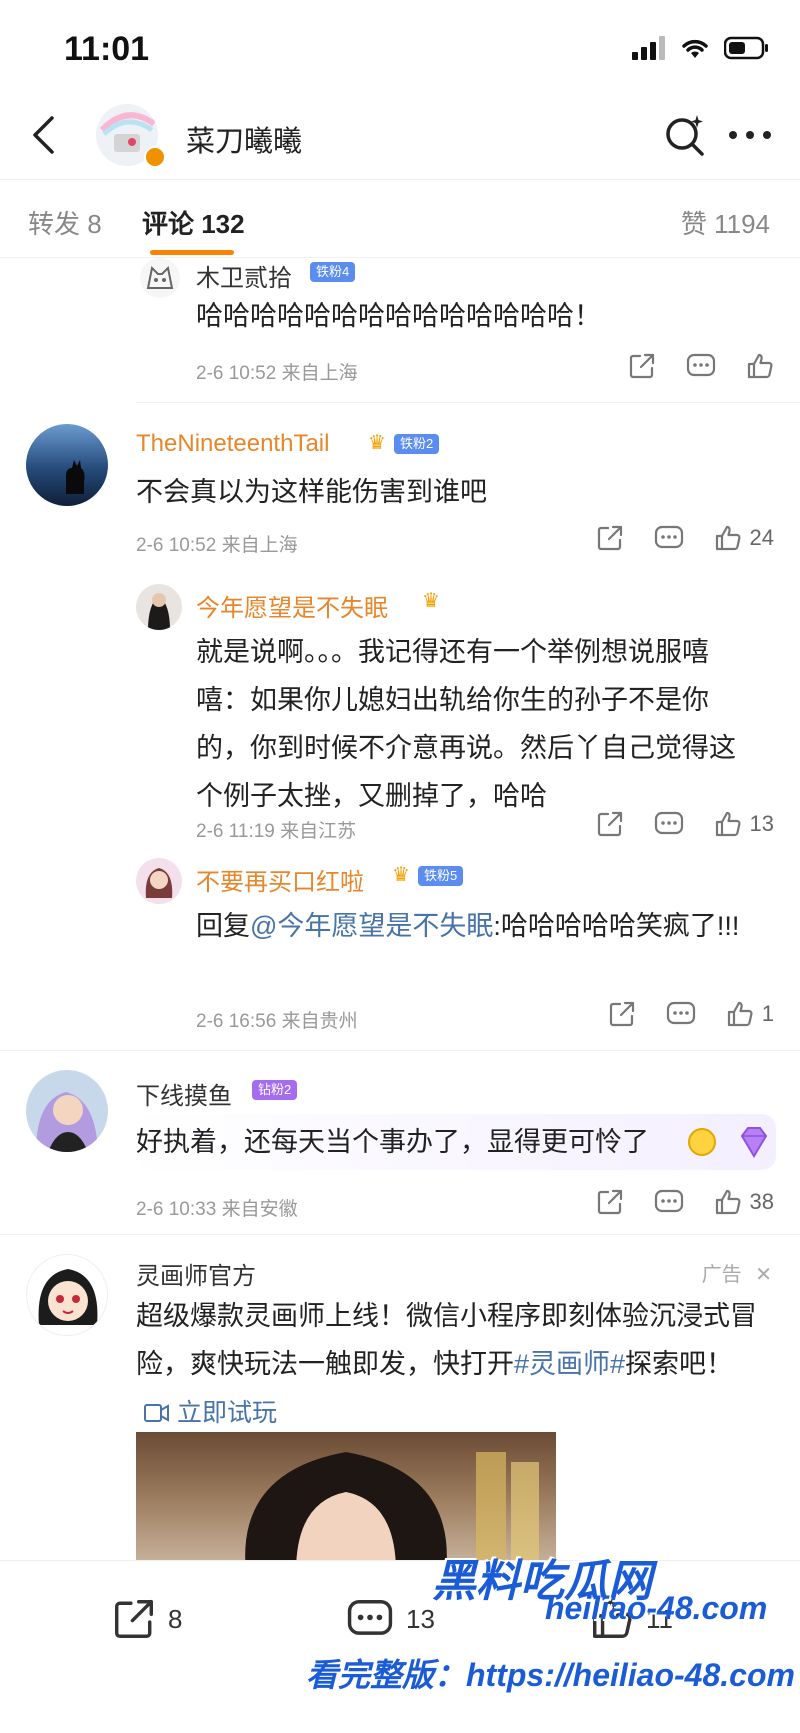 The height and width of the screenshot is (1733, 800). What do you see at coordinates (292, 605) in the screenshot?
I see `commenter-name: 今年愿望是不失眠` at bounding box center [292, 605].